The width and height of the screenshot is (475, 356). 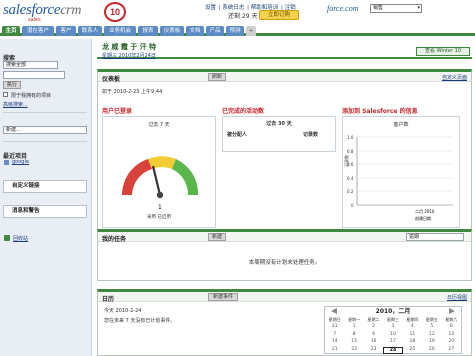 I want to click on calendar-day: 21, so click(x=334, y=350).